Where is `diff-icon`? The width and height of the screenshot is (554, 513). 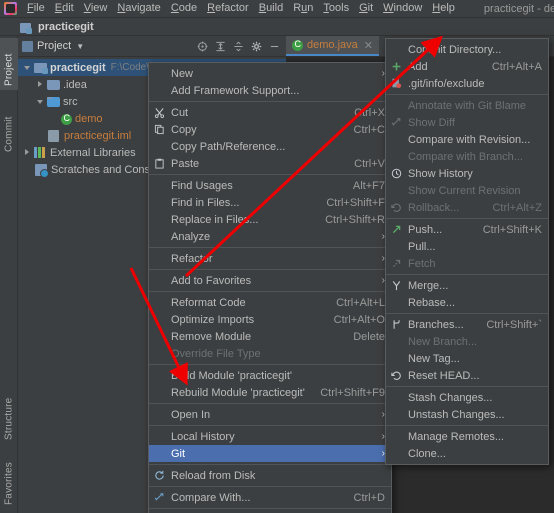 diff-icon is located at coordinates (159, 498).